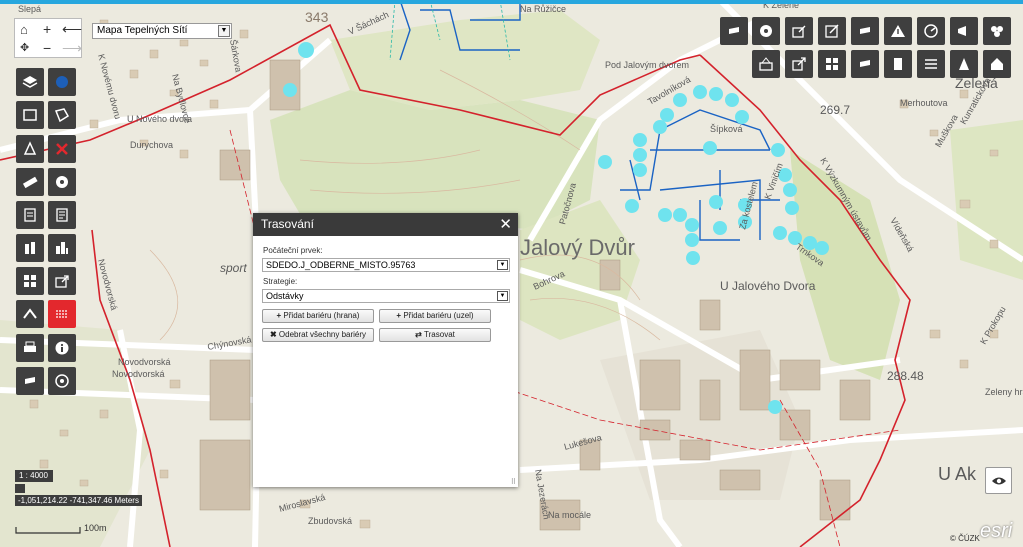  I want to click on strategy-select: Odstávky ▼, so click(386, 296).